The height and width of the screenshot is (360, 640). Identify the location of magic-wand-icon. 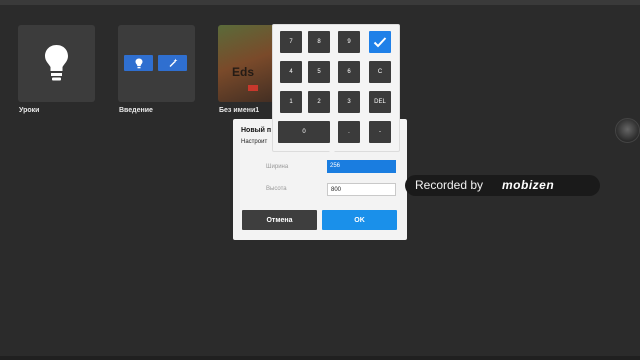
(173, 62).